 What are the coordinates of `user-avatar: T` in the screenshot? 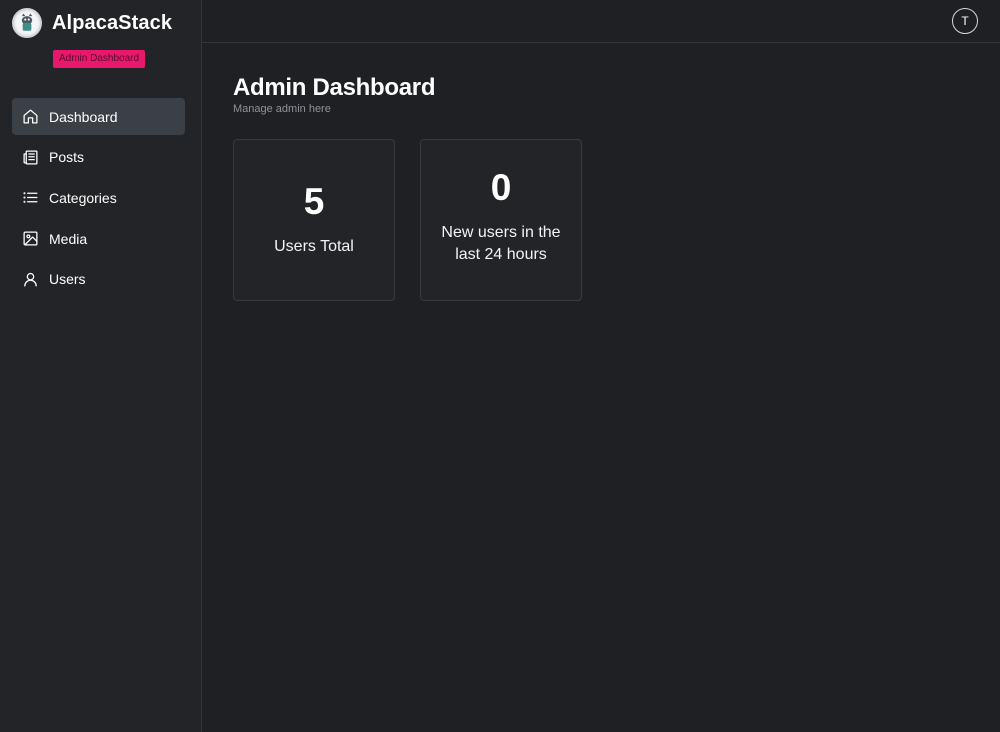 It's located at (965, 21).